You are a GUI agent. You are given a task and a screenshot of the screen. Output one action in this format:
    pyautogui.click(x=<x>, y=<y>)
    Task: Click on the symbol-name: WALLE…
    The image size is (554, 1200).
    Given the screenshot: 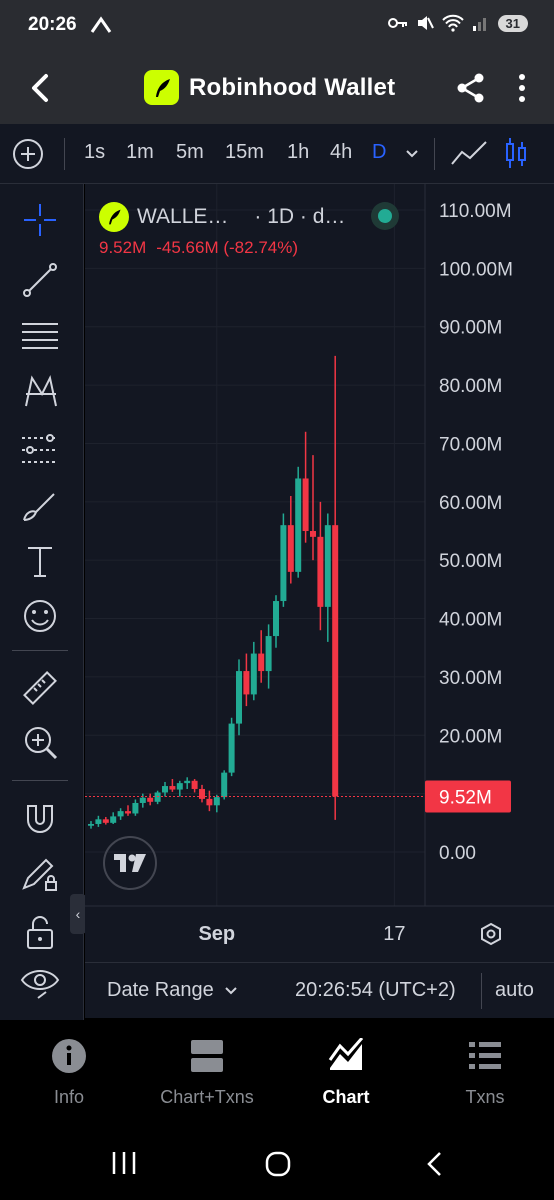 What is the action you would take?
    pyautogui.click(x=183, y=216)
    